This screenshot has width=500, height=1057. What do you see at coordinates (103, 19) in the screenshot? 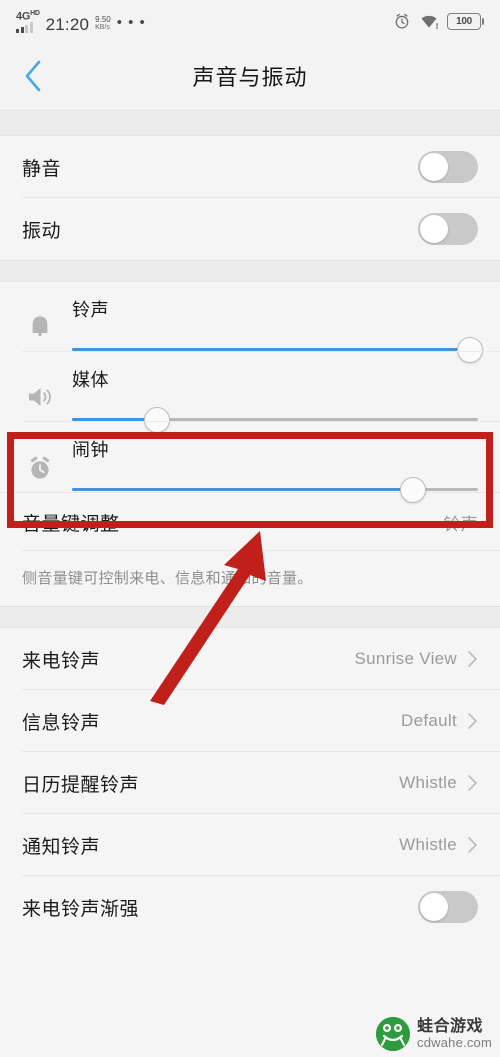
I see `data-rate-value: 9.50` at bounding box center [103, 19].